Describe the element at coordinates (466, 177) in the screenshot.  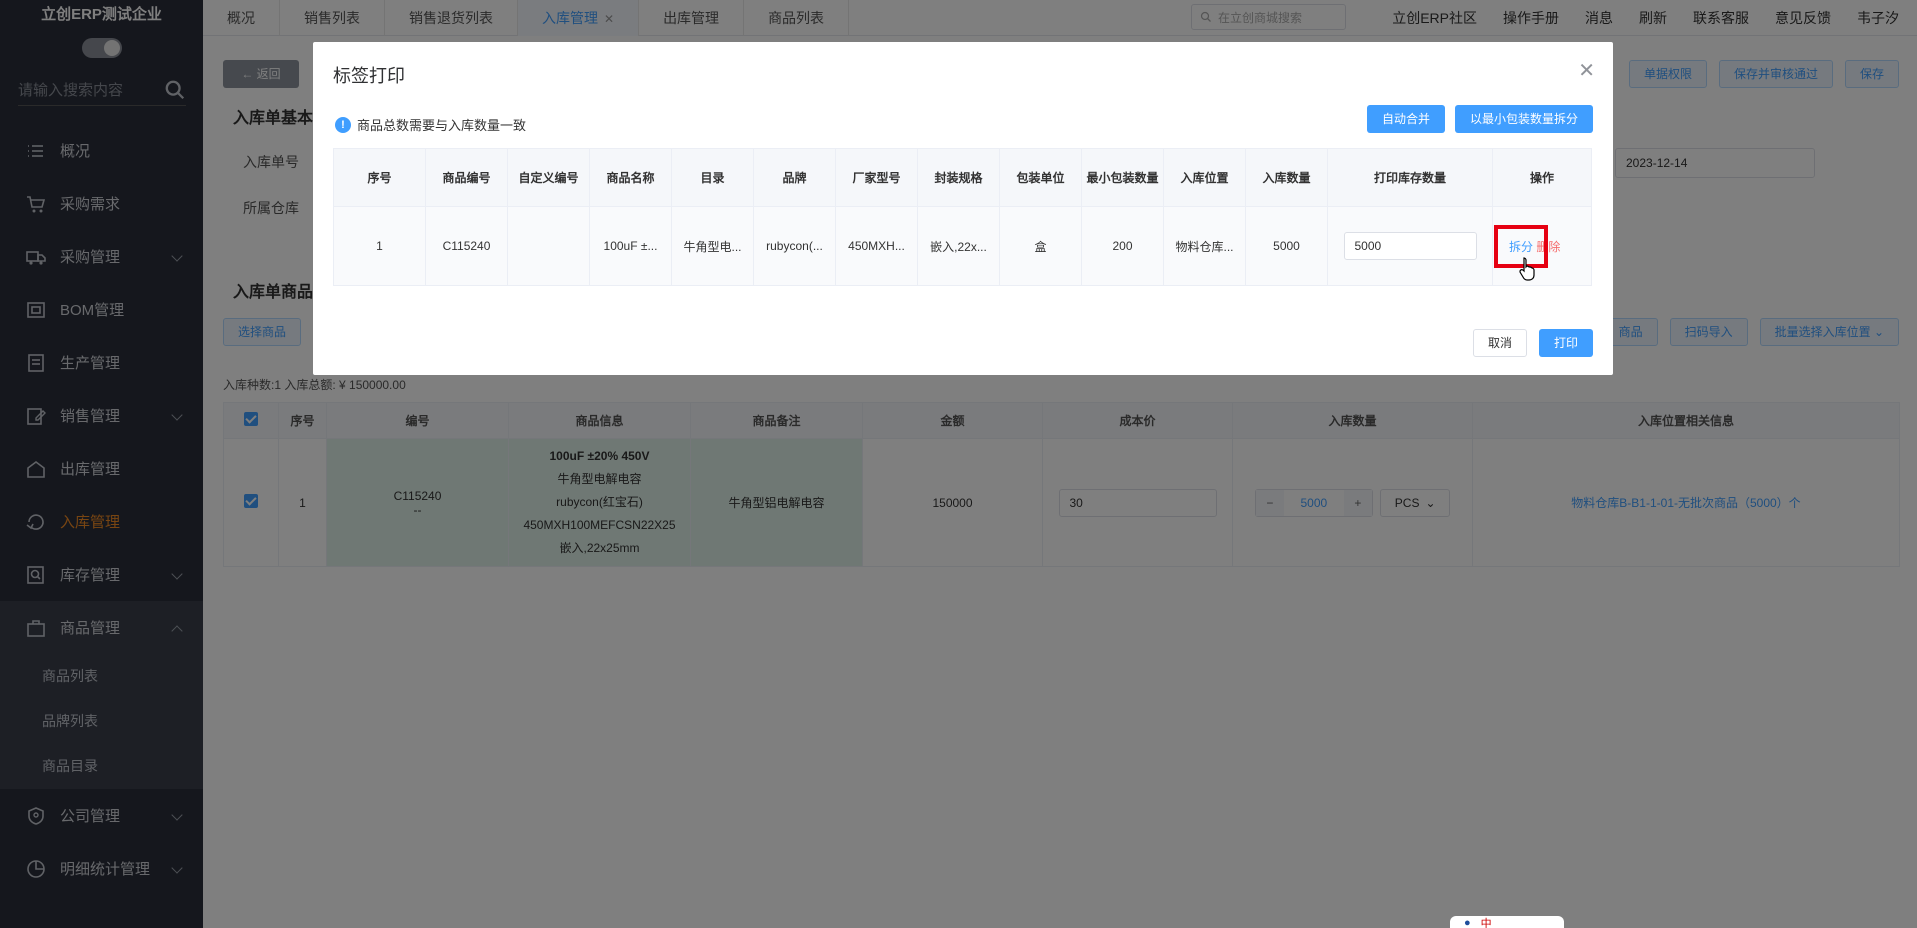
I see `col-header: 商品编号` at that location.